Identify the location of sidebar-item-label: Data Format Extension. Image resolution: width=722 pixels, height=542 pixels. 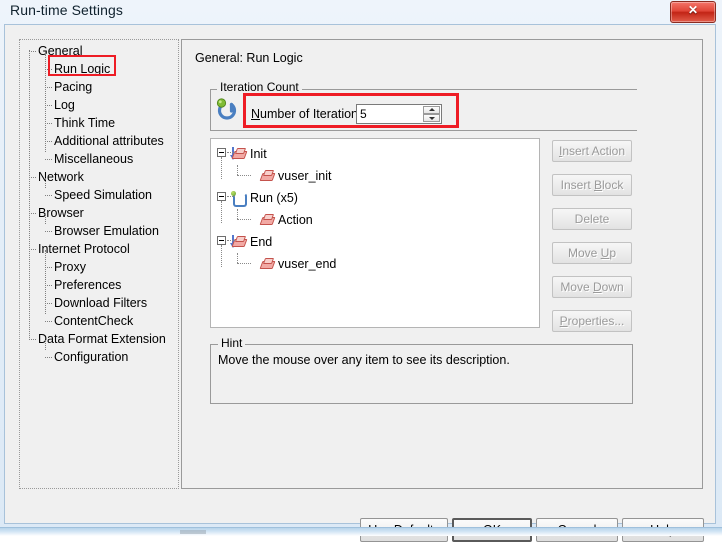
(102, 339).